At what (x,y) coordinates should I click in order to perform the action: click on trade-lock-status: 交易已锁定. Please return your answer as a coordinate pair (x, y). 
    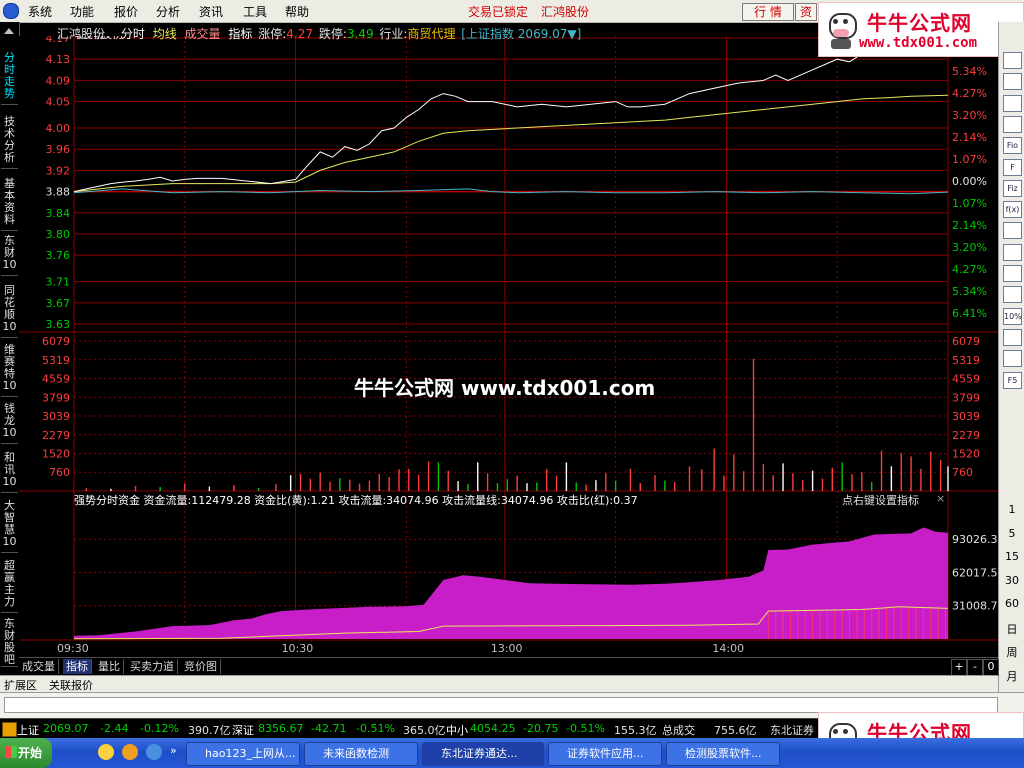
    Looking at the image, I should click on (498, 11).